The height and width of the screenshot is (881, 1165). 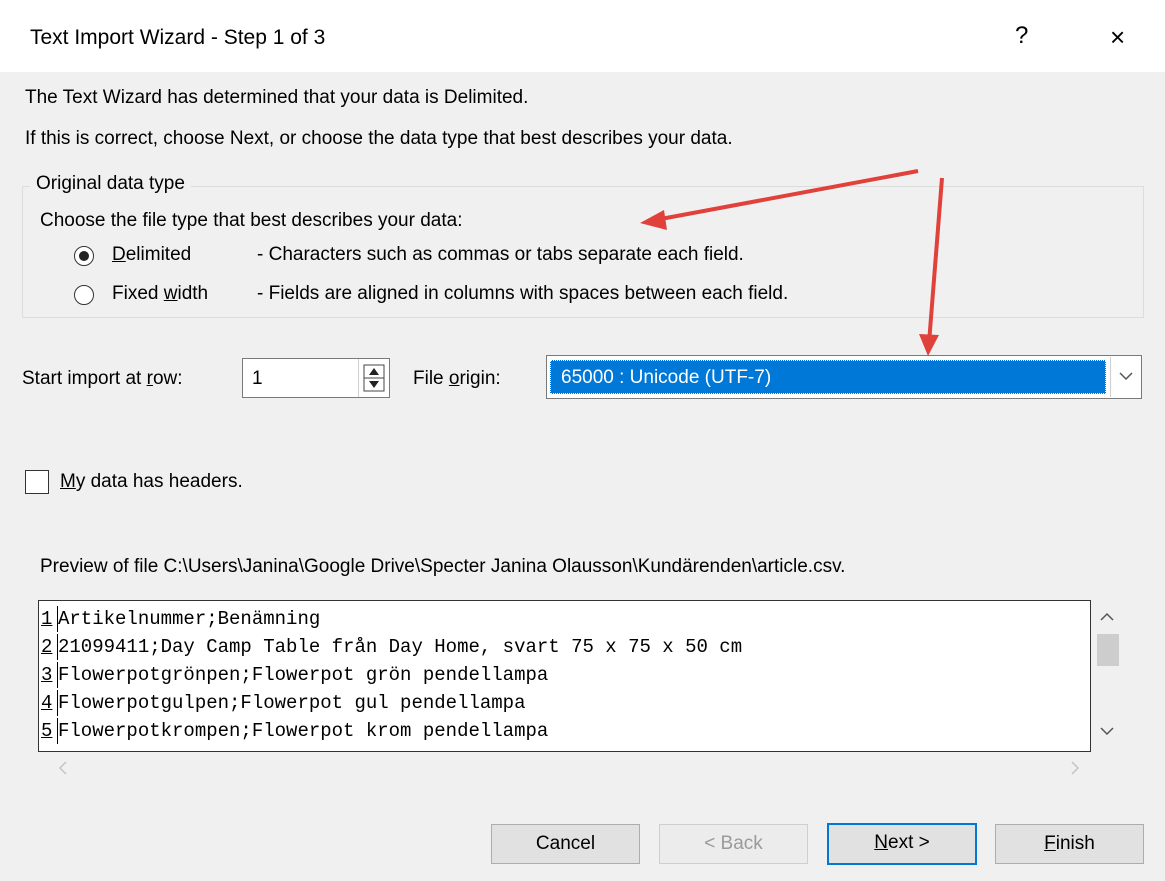 I want to click on radio-delimited-indicator, so click(x=84, y=256).